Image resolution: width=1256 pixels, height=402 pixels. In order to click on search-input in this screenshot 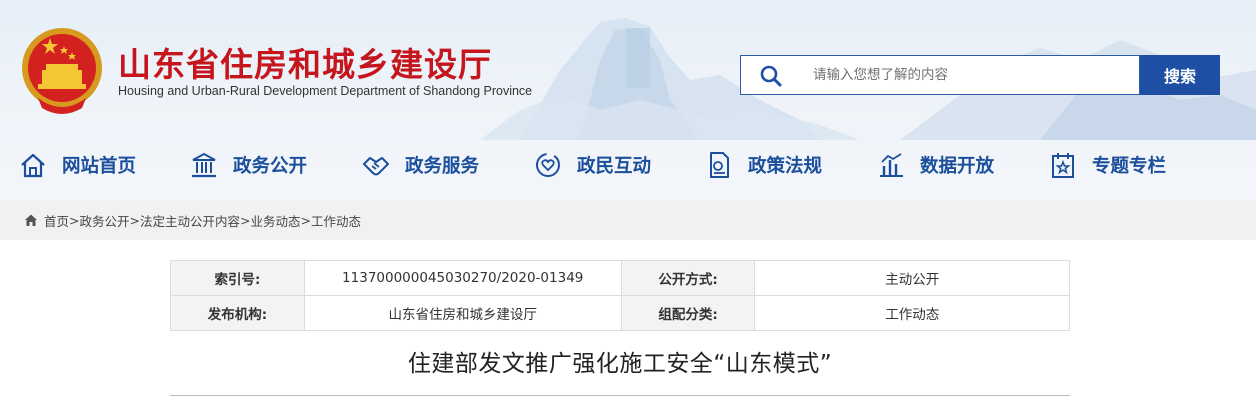, I will do `click(973, 75)`.